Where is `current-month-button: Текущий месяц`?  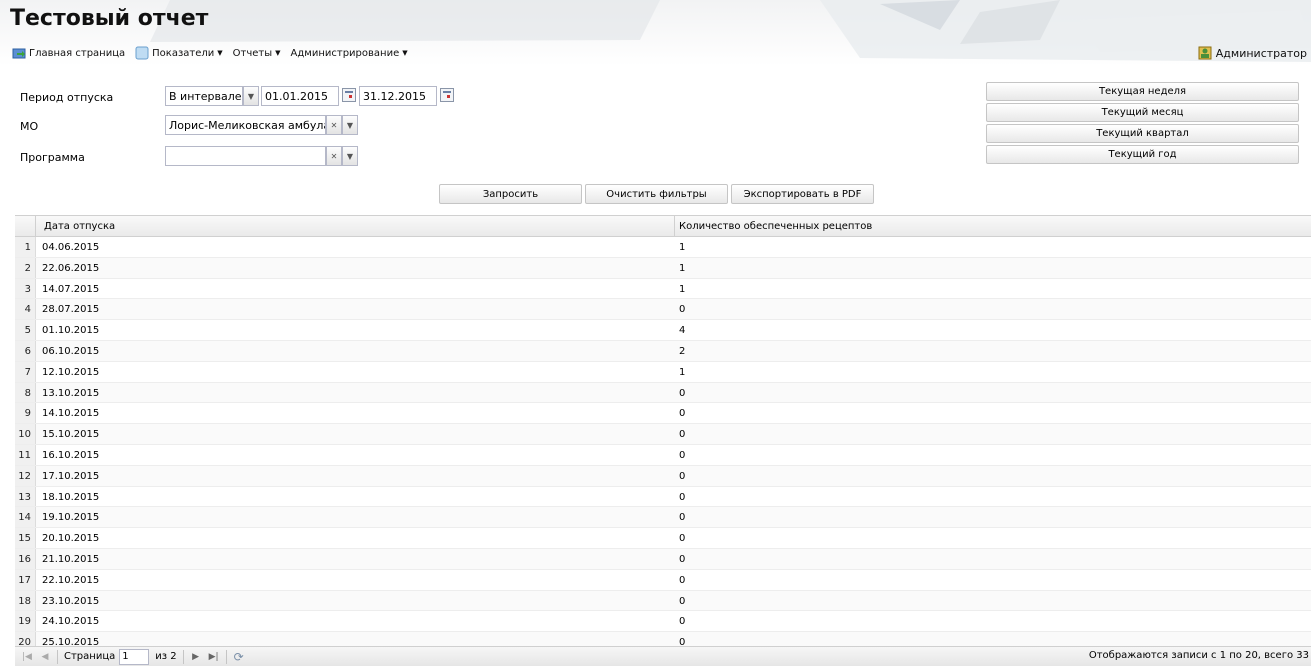
current-month-button: Текущий месяц is located at coordinates (1142, 112).